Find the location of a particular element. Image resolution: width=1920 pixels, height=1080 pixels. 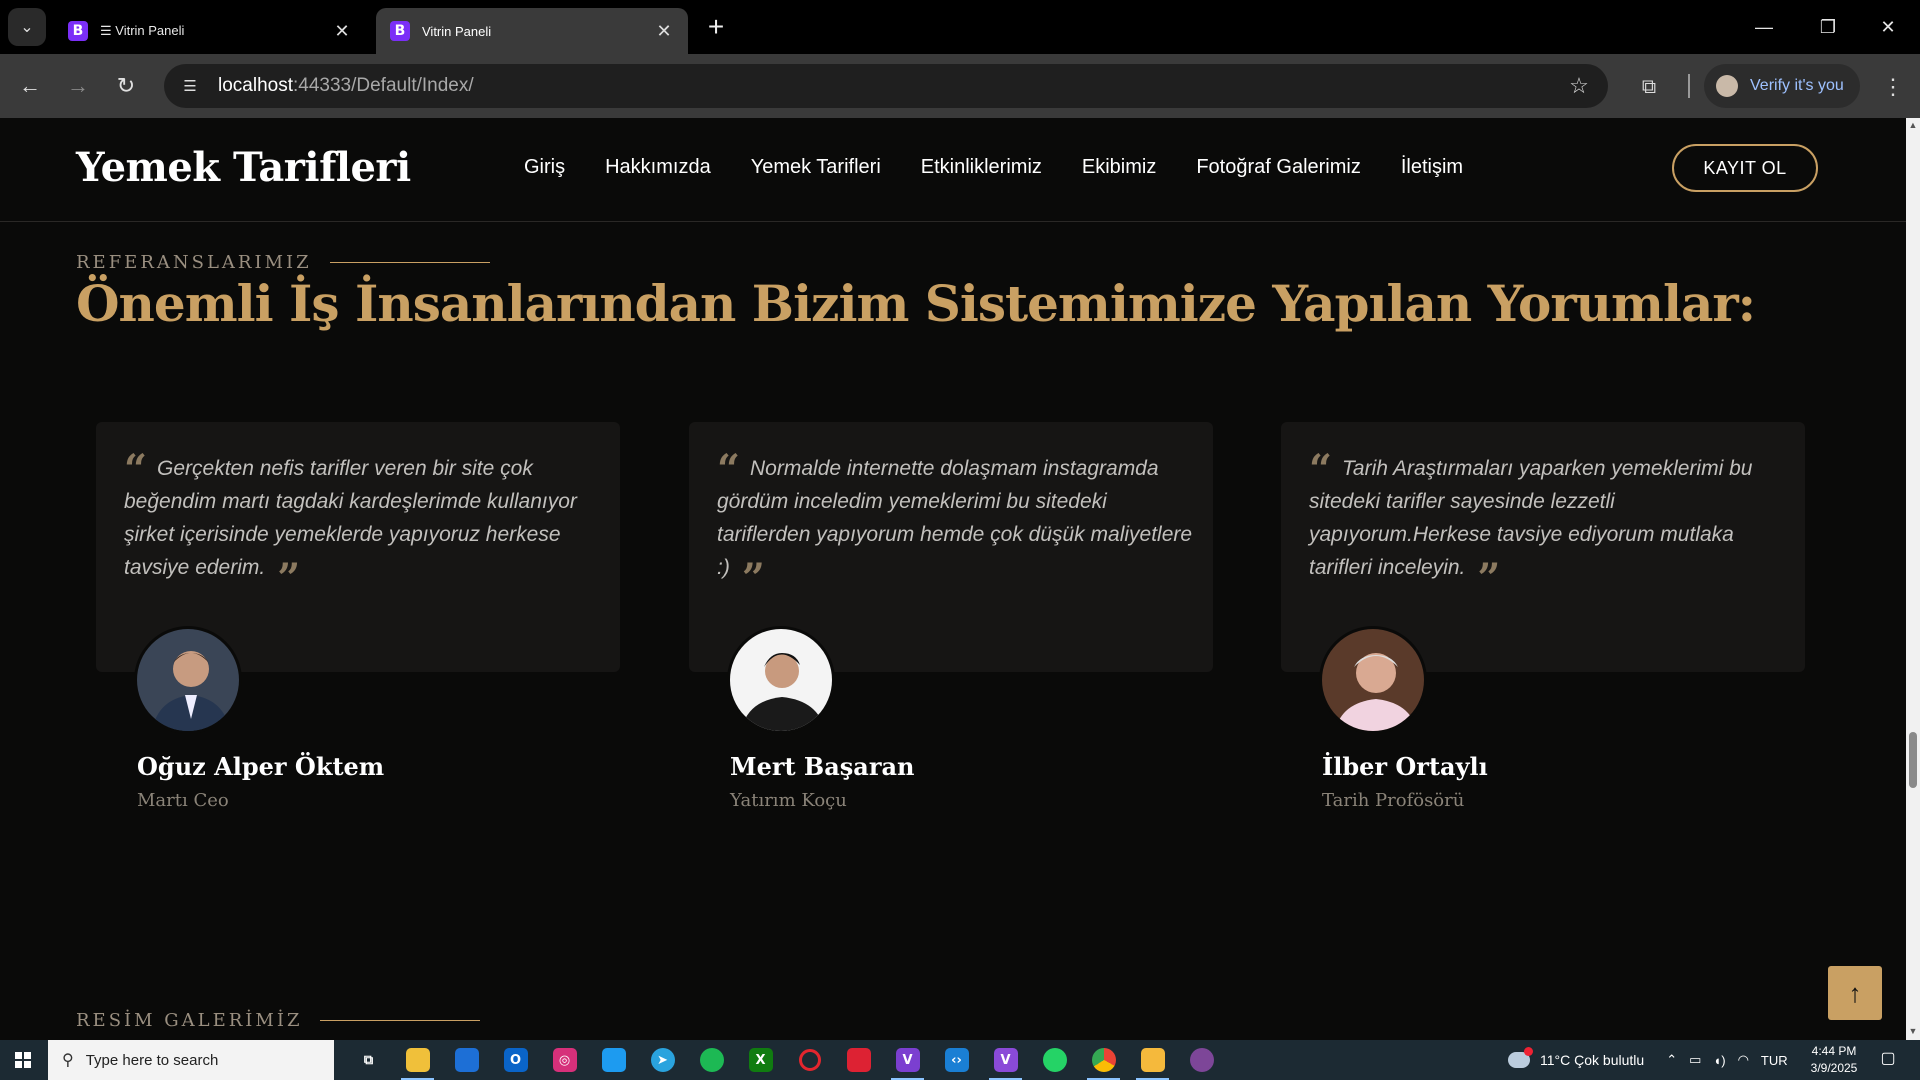

volume-icon: ◖) is located at coordinates (1719, 1060).